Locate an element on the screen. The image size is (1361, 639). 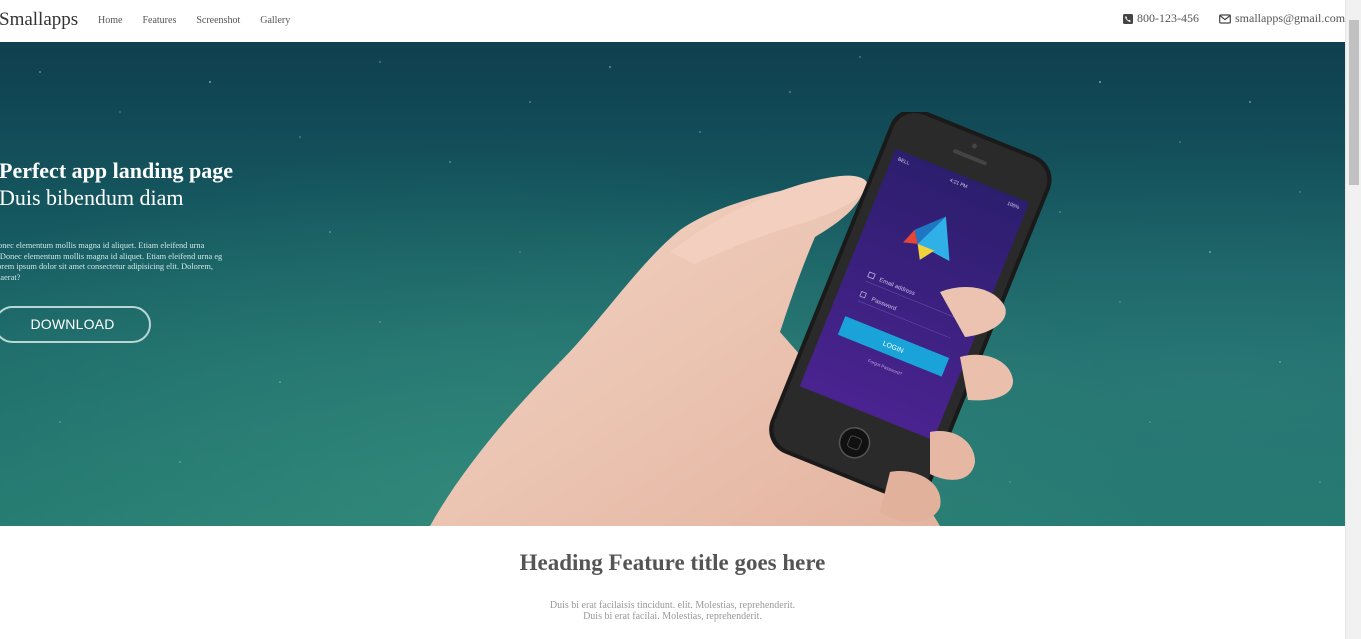
hero-description-line: quaerat? is located at coordinates (10, 277).